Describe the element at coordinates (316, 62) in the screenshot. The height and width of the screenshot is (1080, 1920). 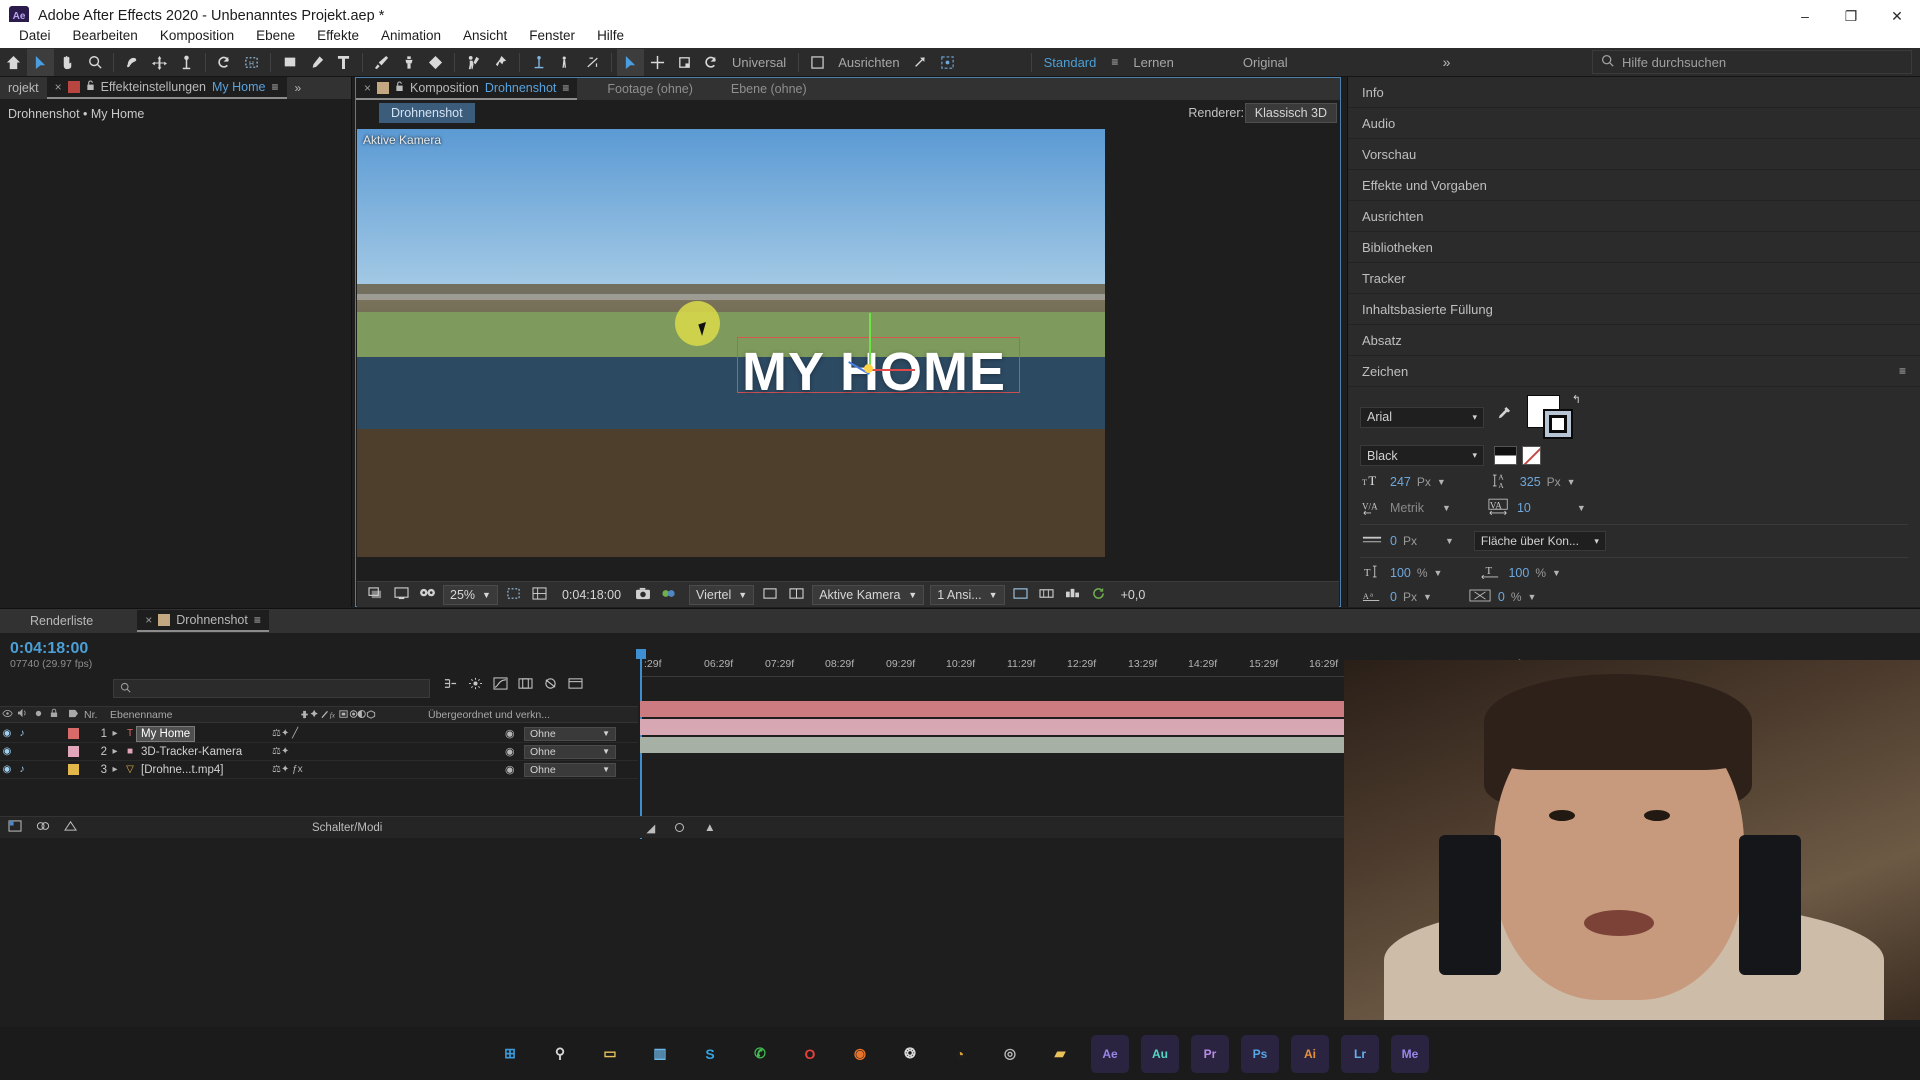
I see `pen-tool-icon` at that location.